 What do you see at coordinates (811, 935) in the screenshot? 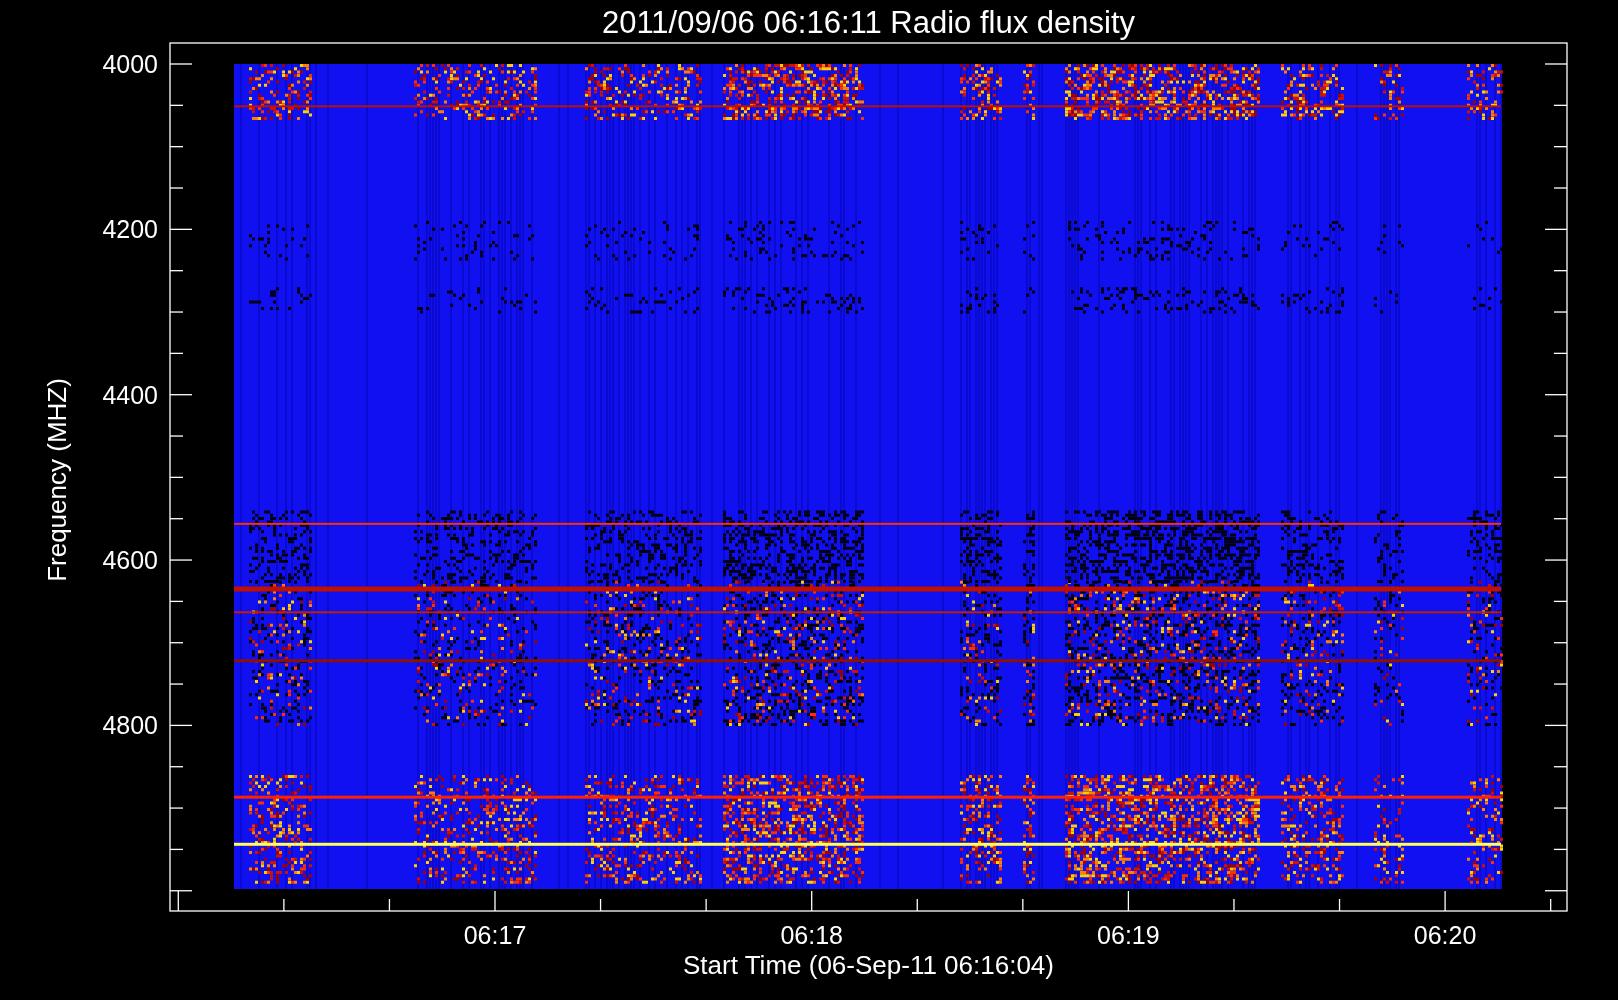
I see `axis-tick-label: 06:18` at bounding box center [811, 935].